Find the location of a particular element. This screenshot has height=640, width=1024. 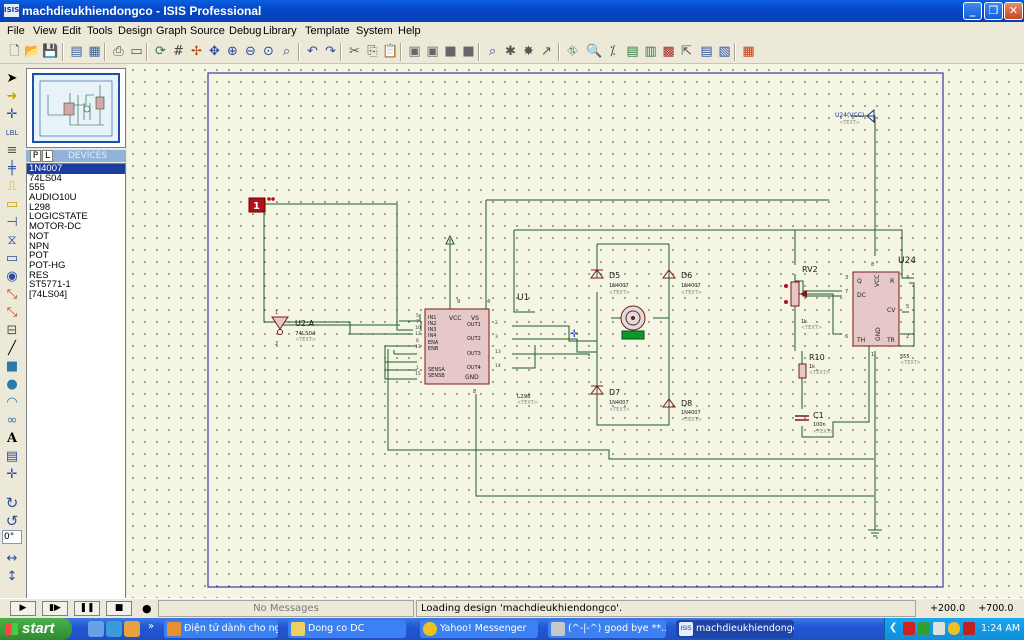

search-tag-icon: 🔍 is located at coordinates (594, 51).